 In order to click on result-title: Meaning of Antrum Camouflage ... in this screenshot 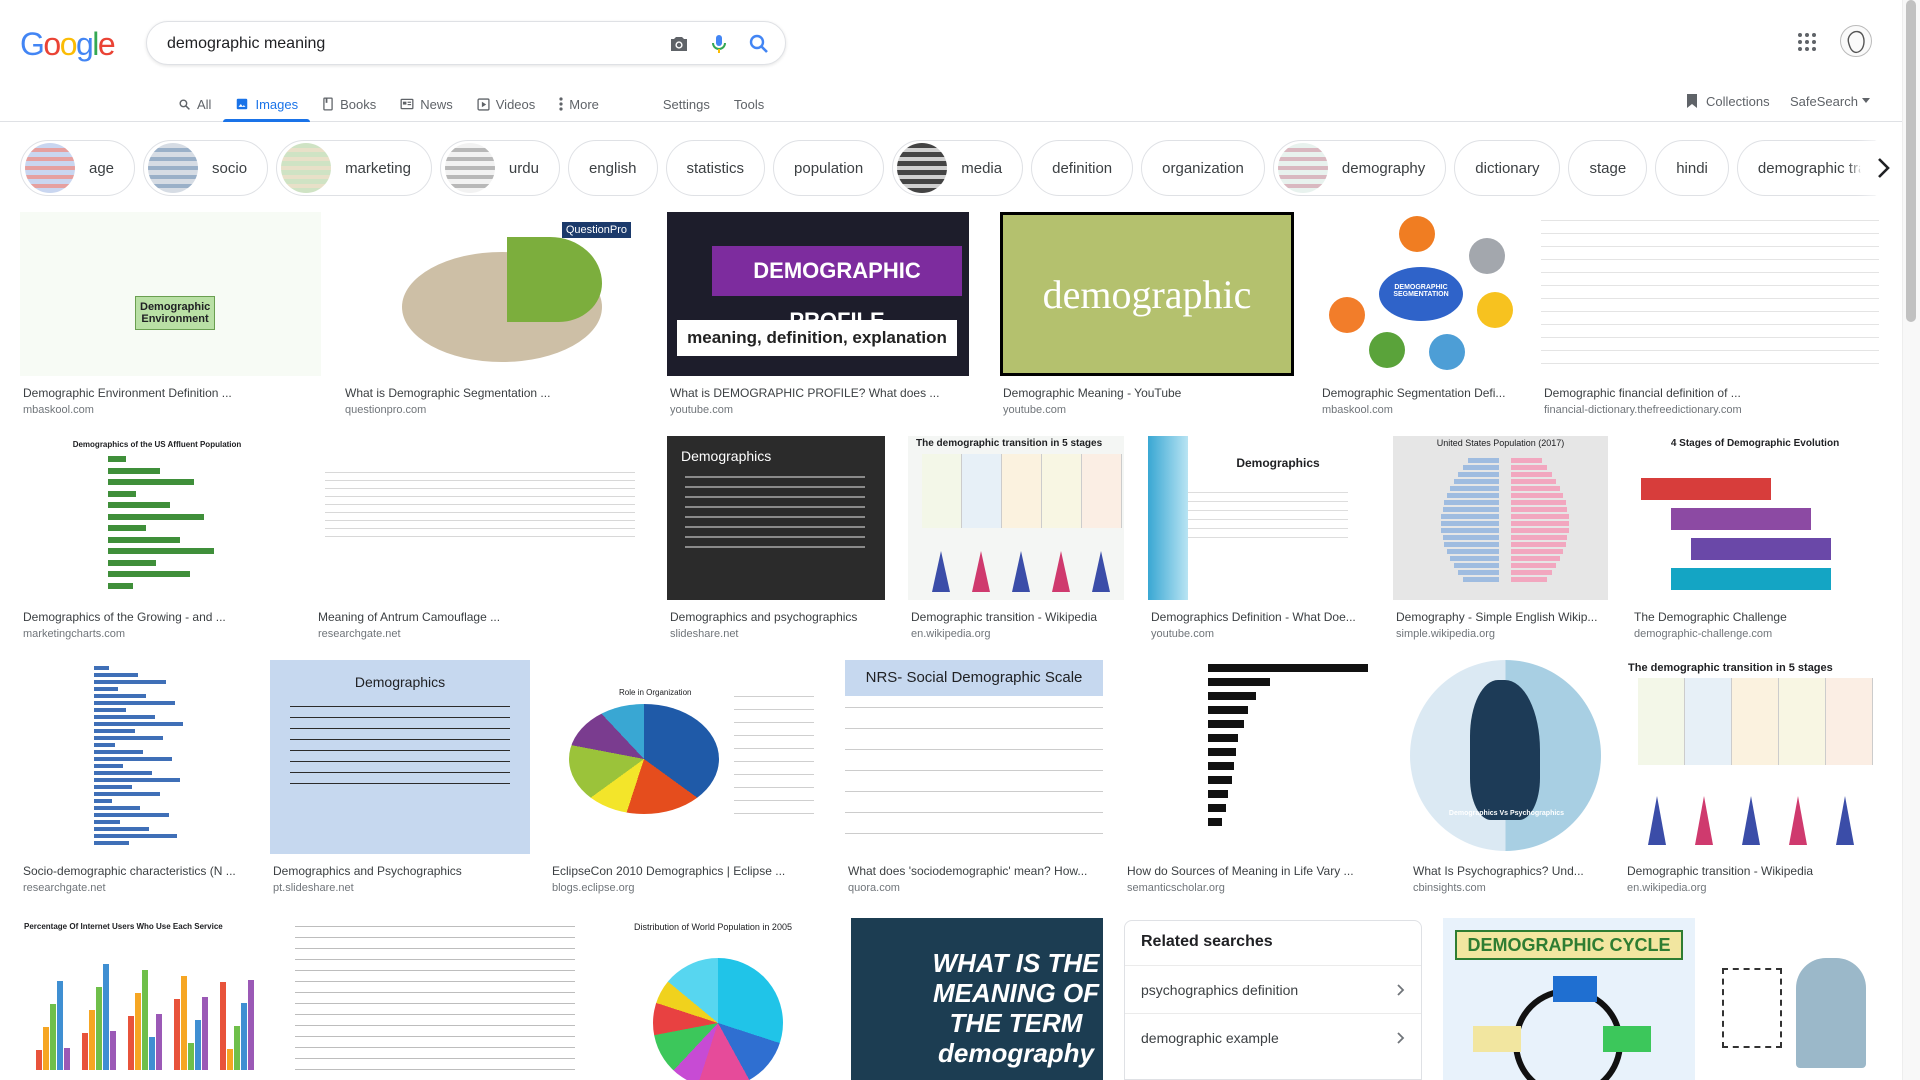, I will do `click(481, 617)`.